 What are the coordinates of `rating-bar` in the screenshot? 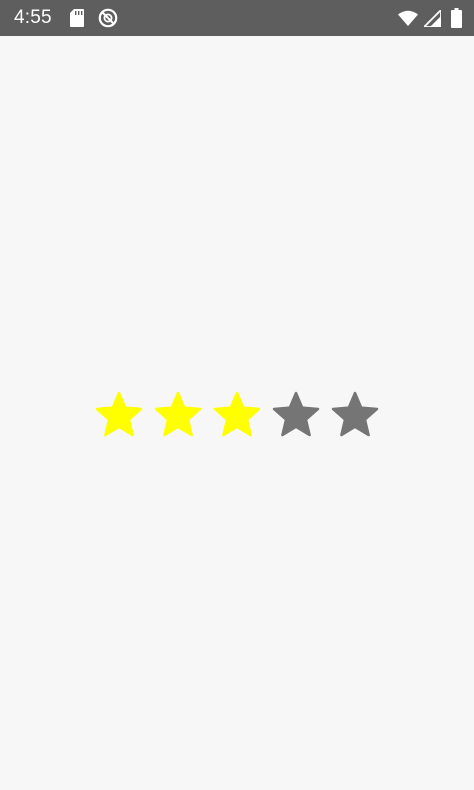 It's located at (237, 415).